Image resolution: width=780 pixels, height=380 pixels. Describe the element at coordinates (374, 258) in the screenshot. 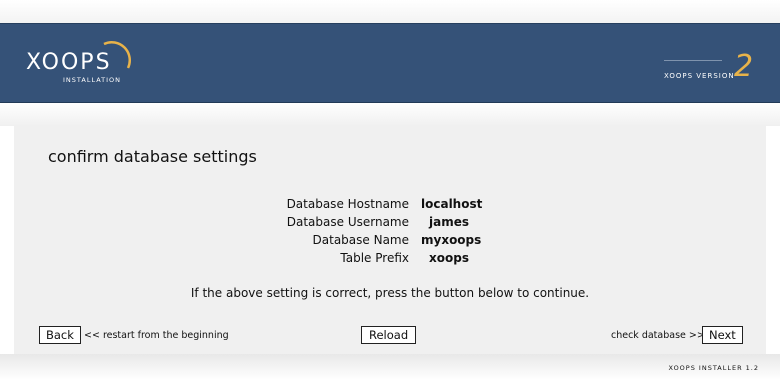

I see `setting-label: Table Prefix` at that location.